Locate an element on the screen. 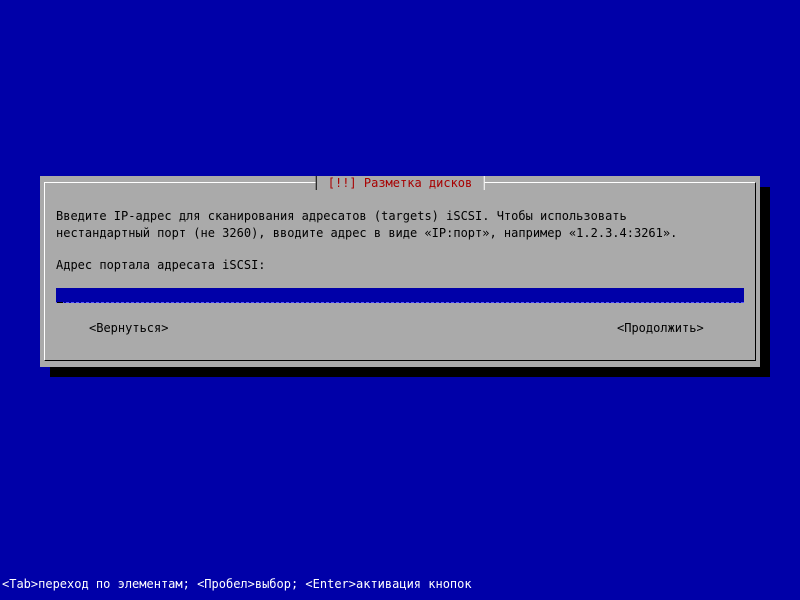 This screenshot has height=600, width=800. portal-address-input is located at coordinates (400, 295).